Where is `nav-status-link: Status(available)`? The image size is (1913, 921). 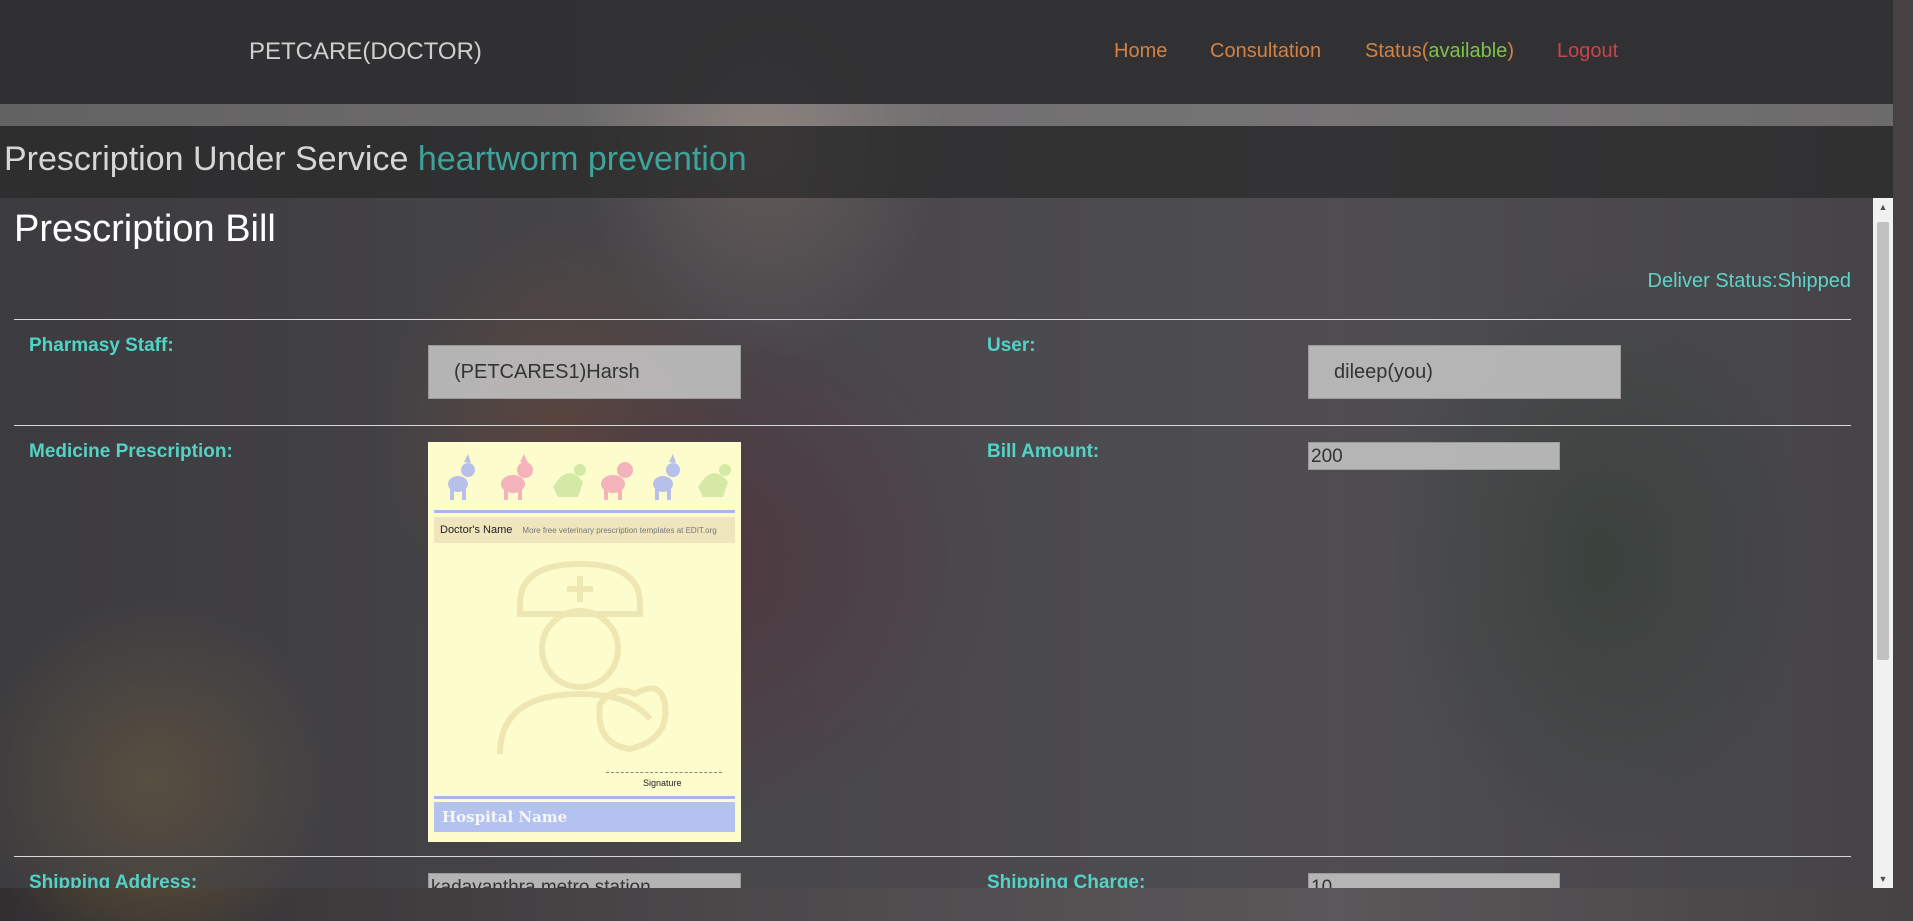 nav-status-link: Status(available) is located at coordinates (1439, 51).